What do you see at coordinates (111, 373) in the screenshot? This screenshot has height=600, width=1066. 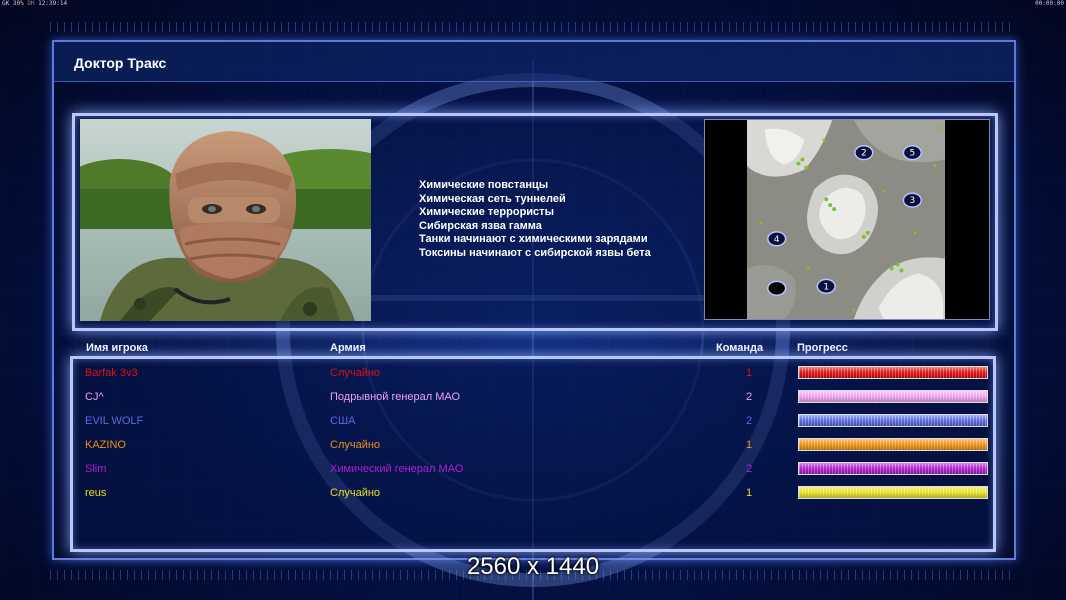 I see `player-name: Barfak 3v3` at bounding box center [111, 373].